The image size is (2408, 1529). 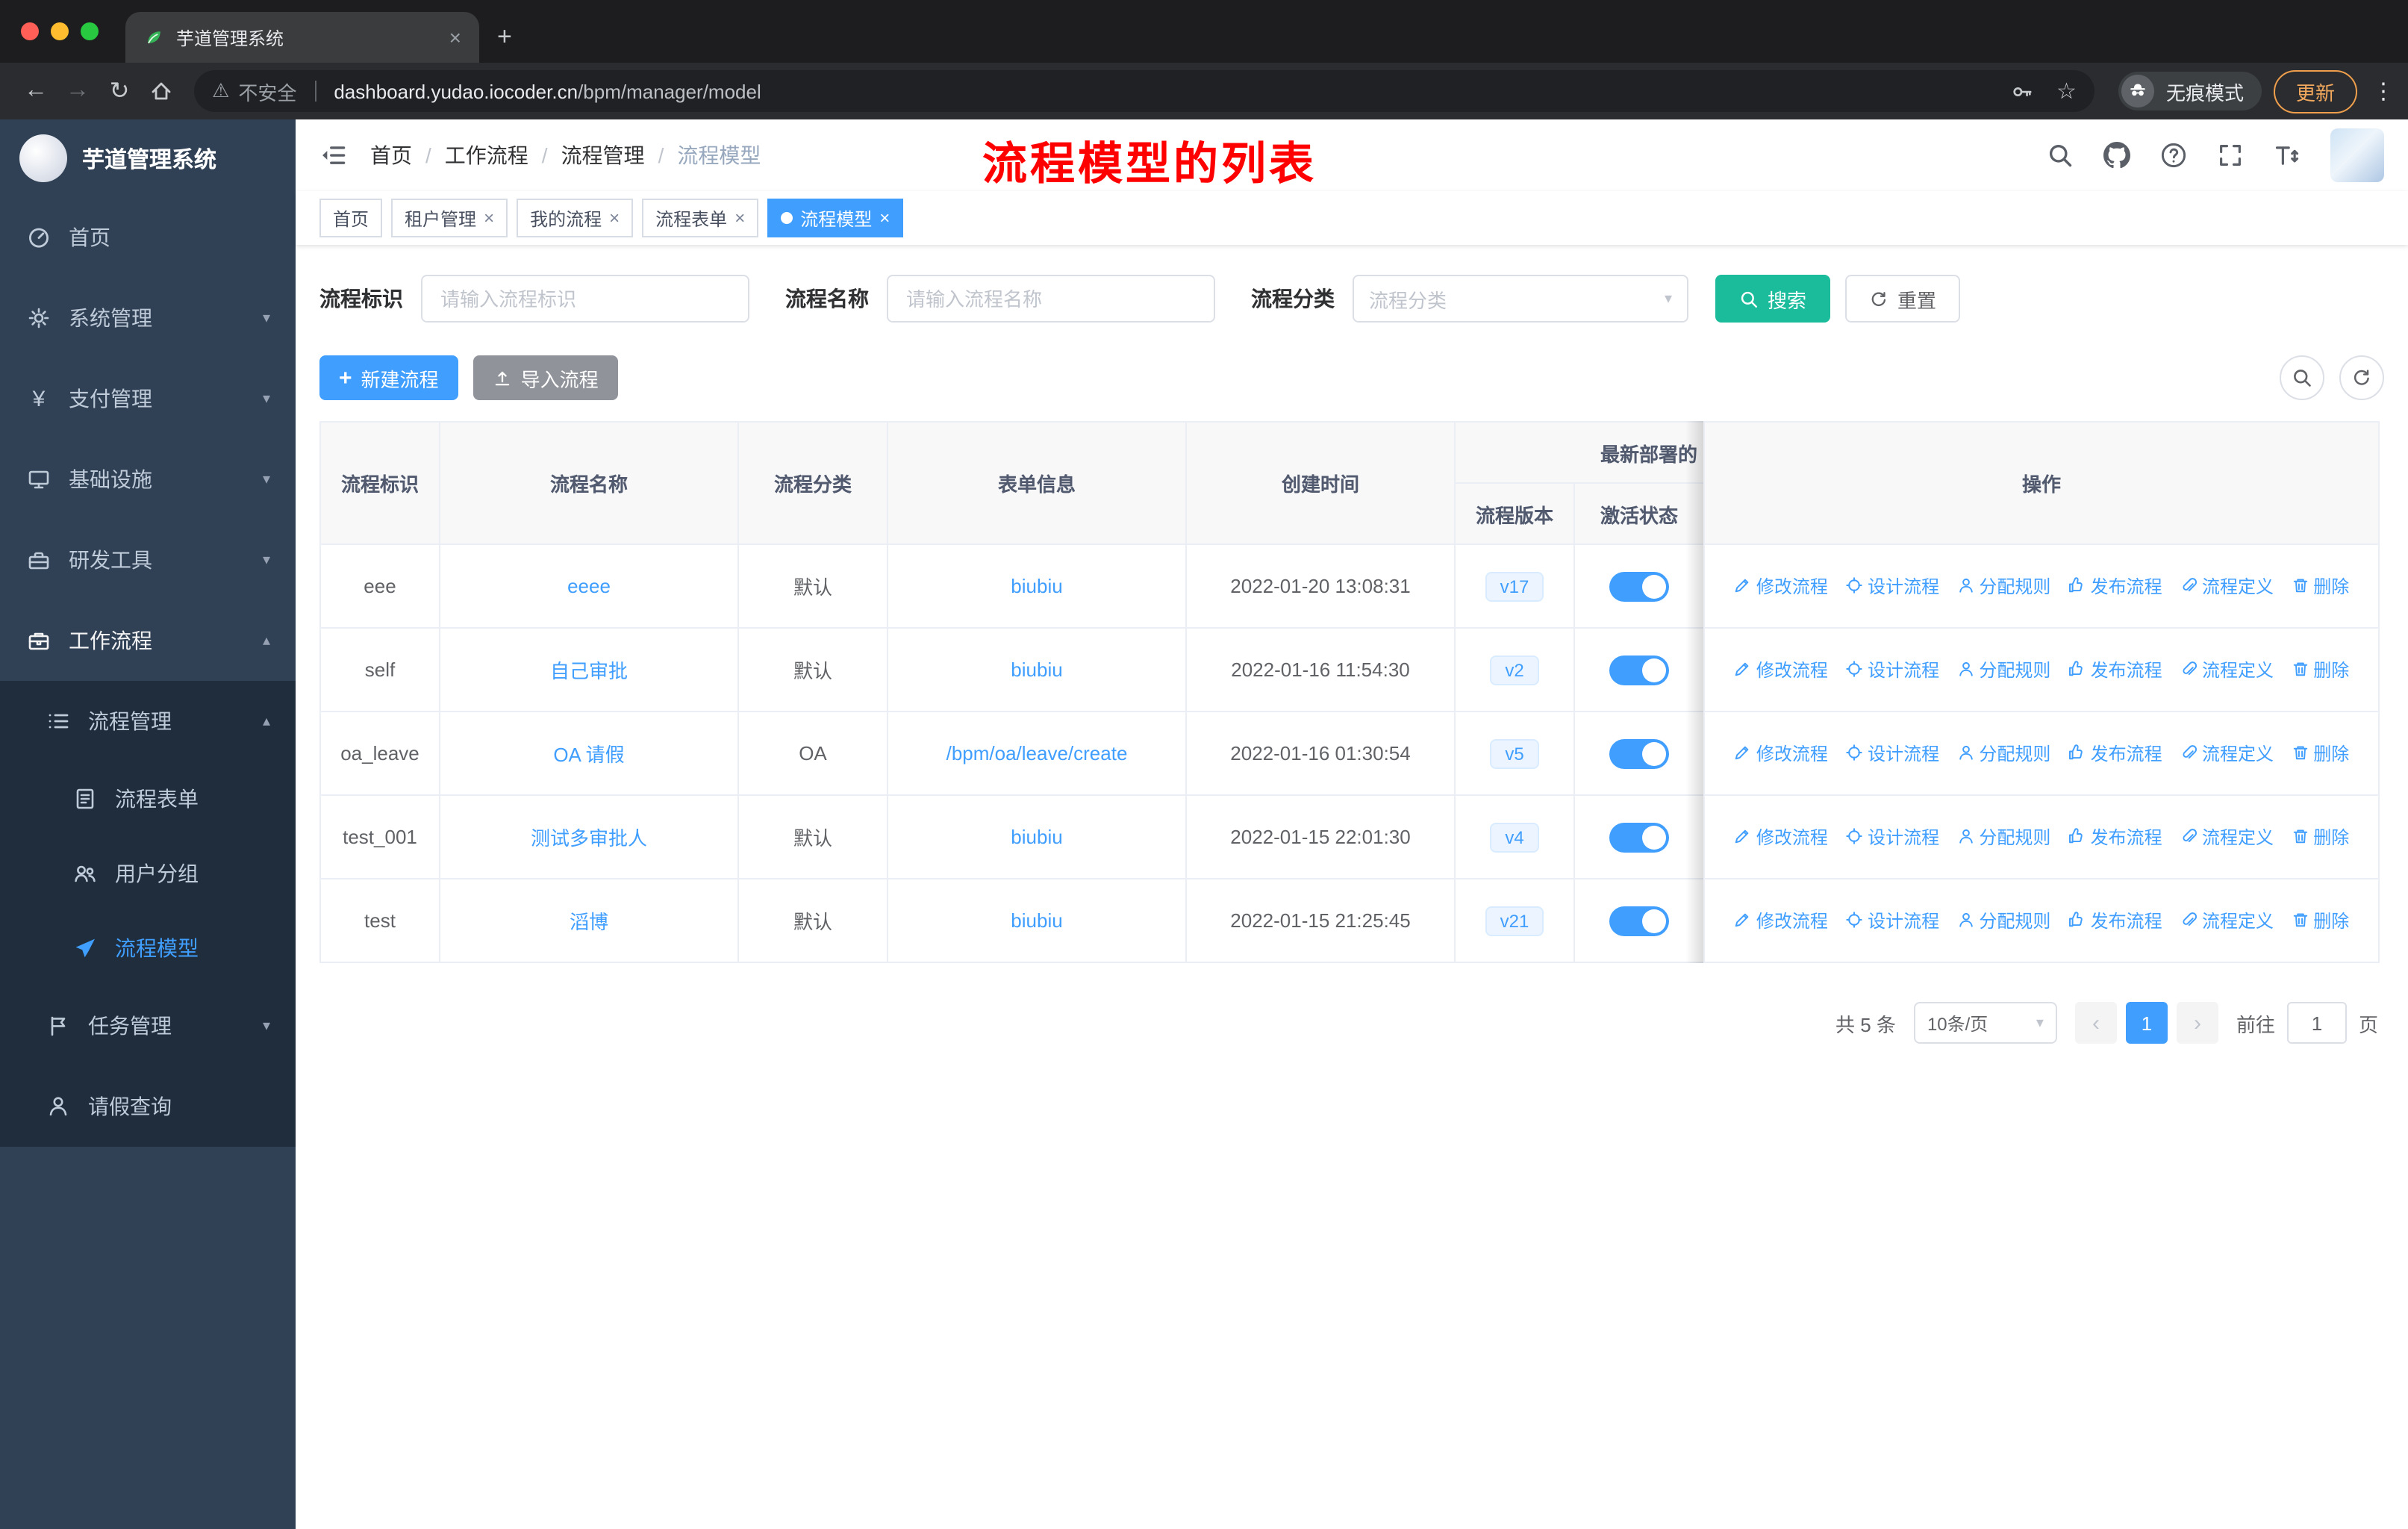 What do you see at coordinates (589, 586) in the screenshot?
I see `process-name-link: eeee` at bounding box center [589, 586].